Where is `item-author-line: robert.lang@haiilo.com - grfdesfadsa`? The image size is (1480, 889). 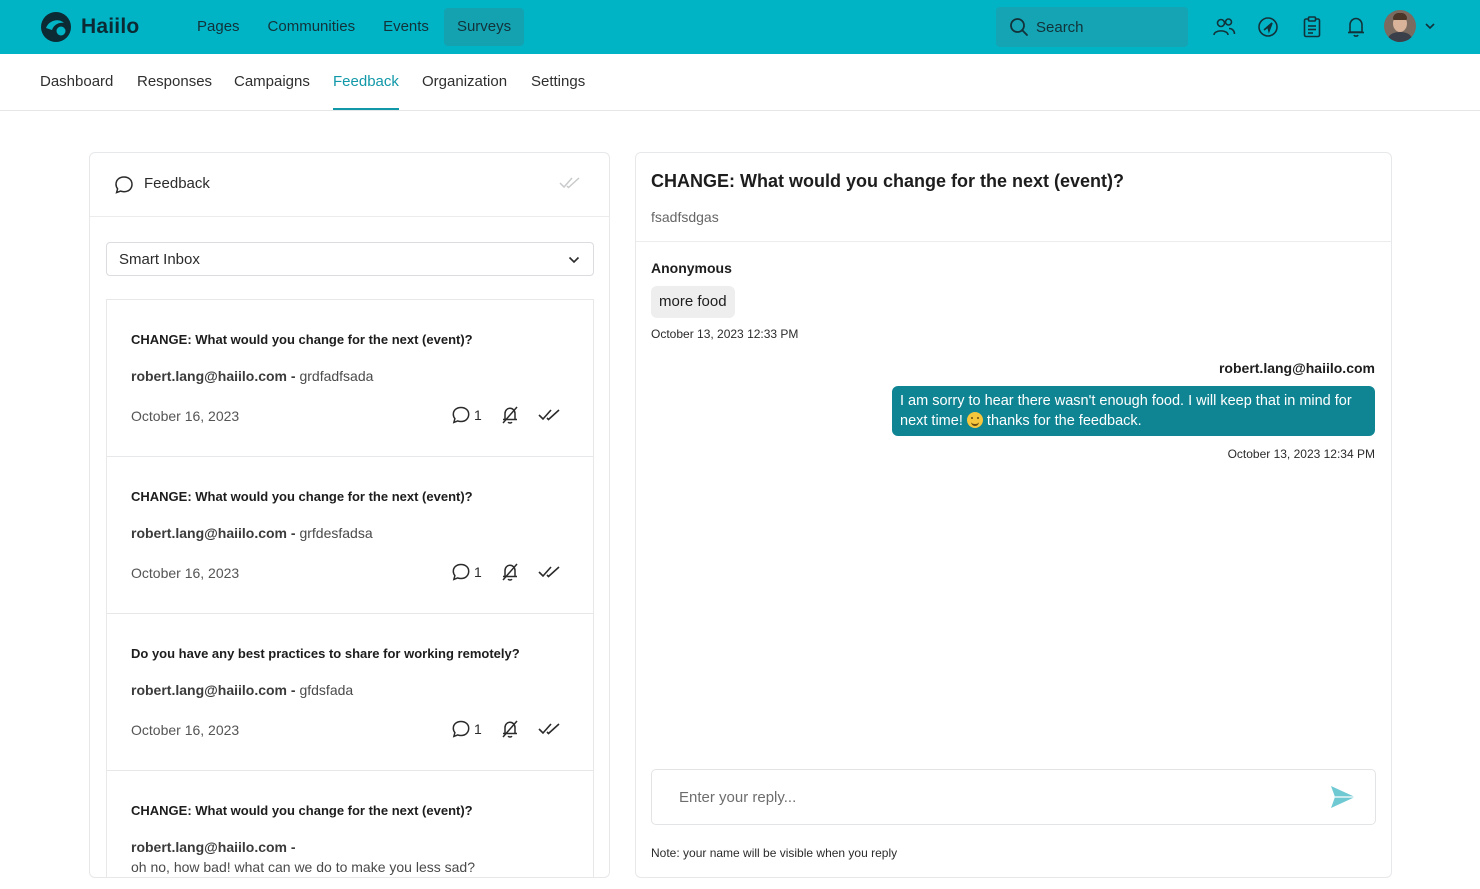
item-author-line: robert.lang@haiilo.com - grfdesfadsa is located at coordinates (351, 533).